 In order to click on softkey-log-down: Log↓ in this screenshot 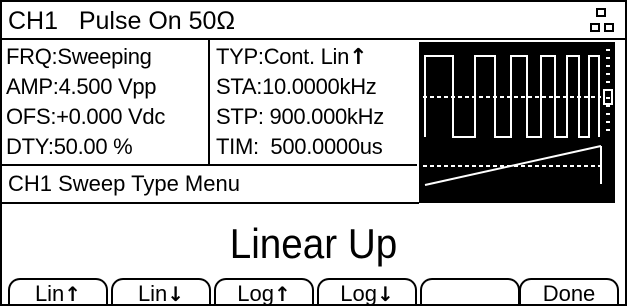, I will do `click(367, 292)`.